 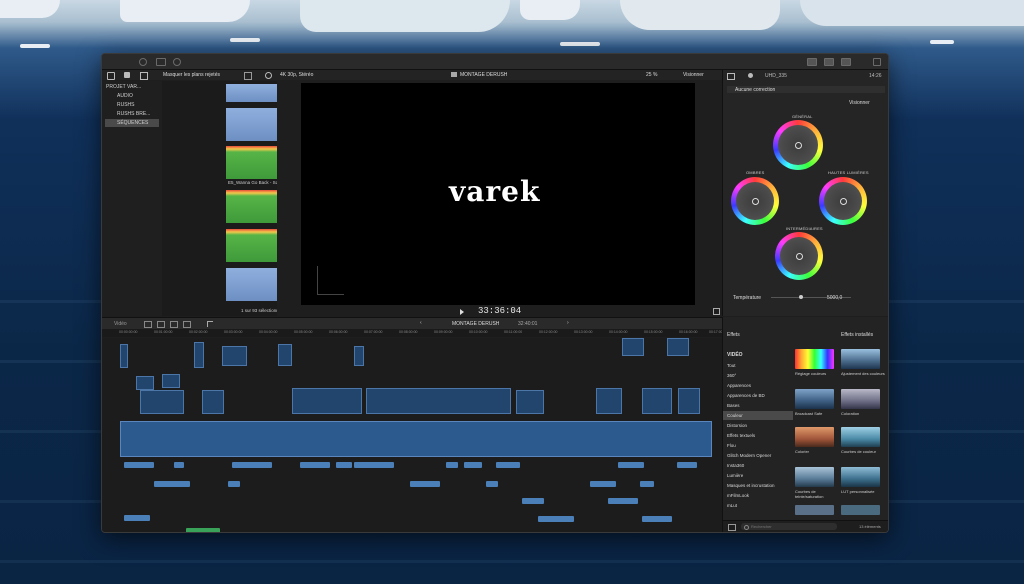 I want to click on primary-storyline, so click(x=416, y=439).